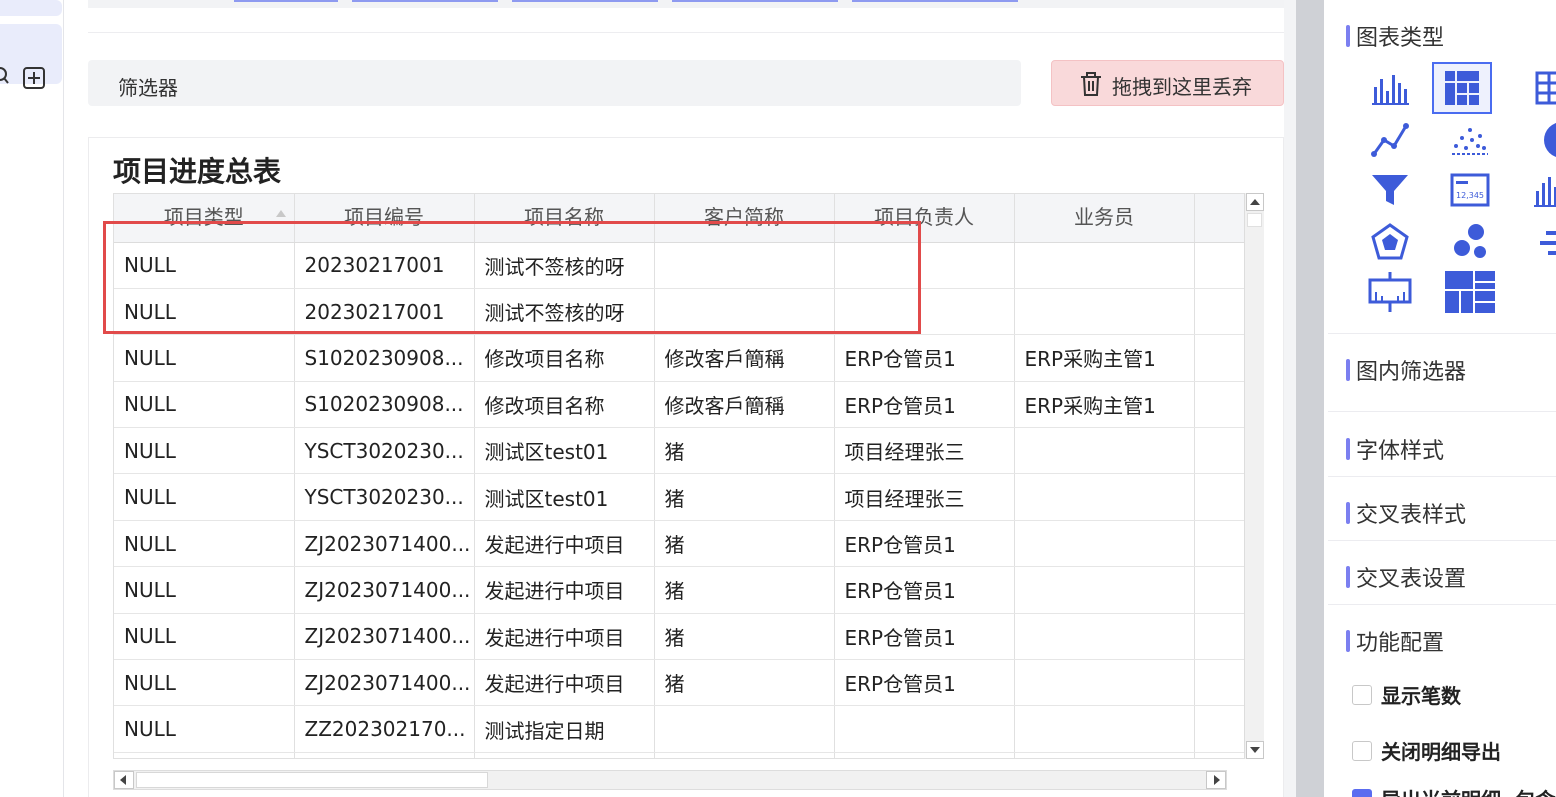  Describe the element at coordinates (564, 729) in the screenshot. I see `table-cell: 测试指定日期` at that location.